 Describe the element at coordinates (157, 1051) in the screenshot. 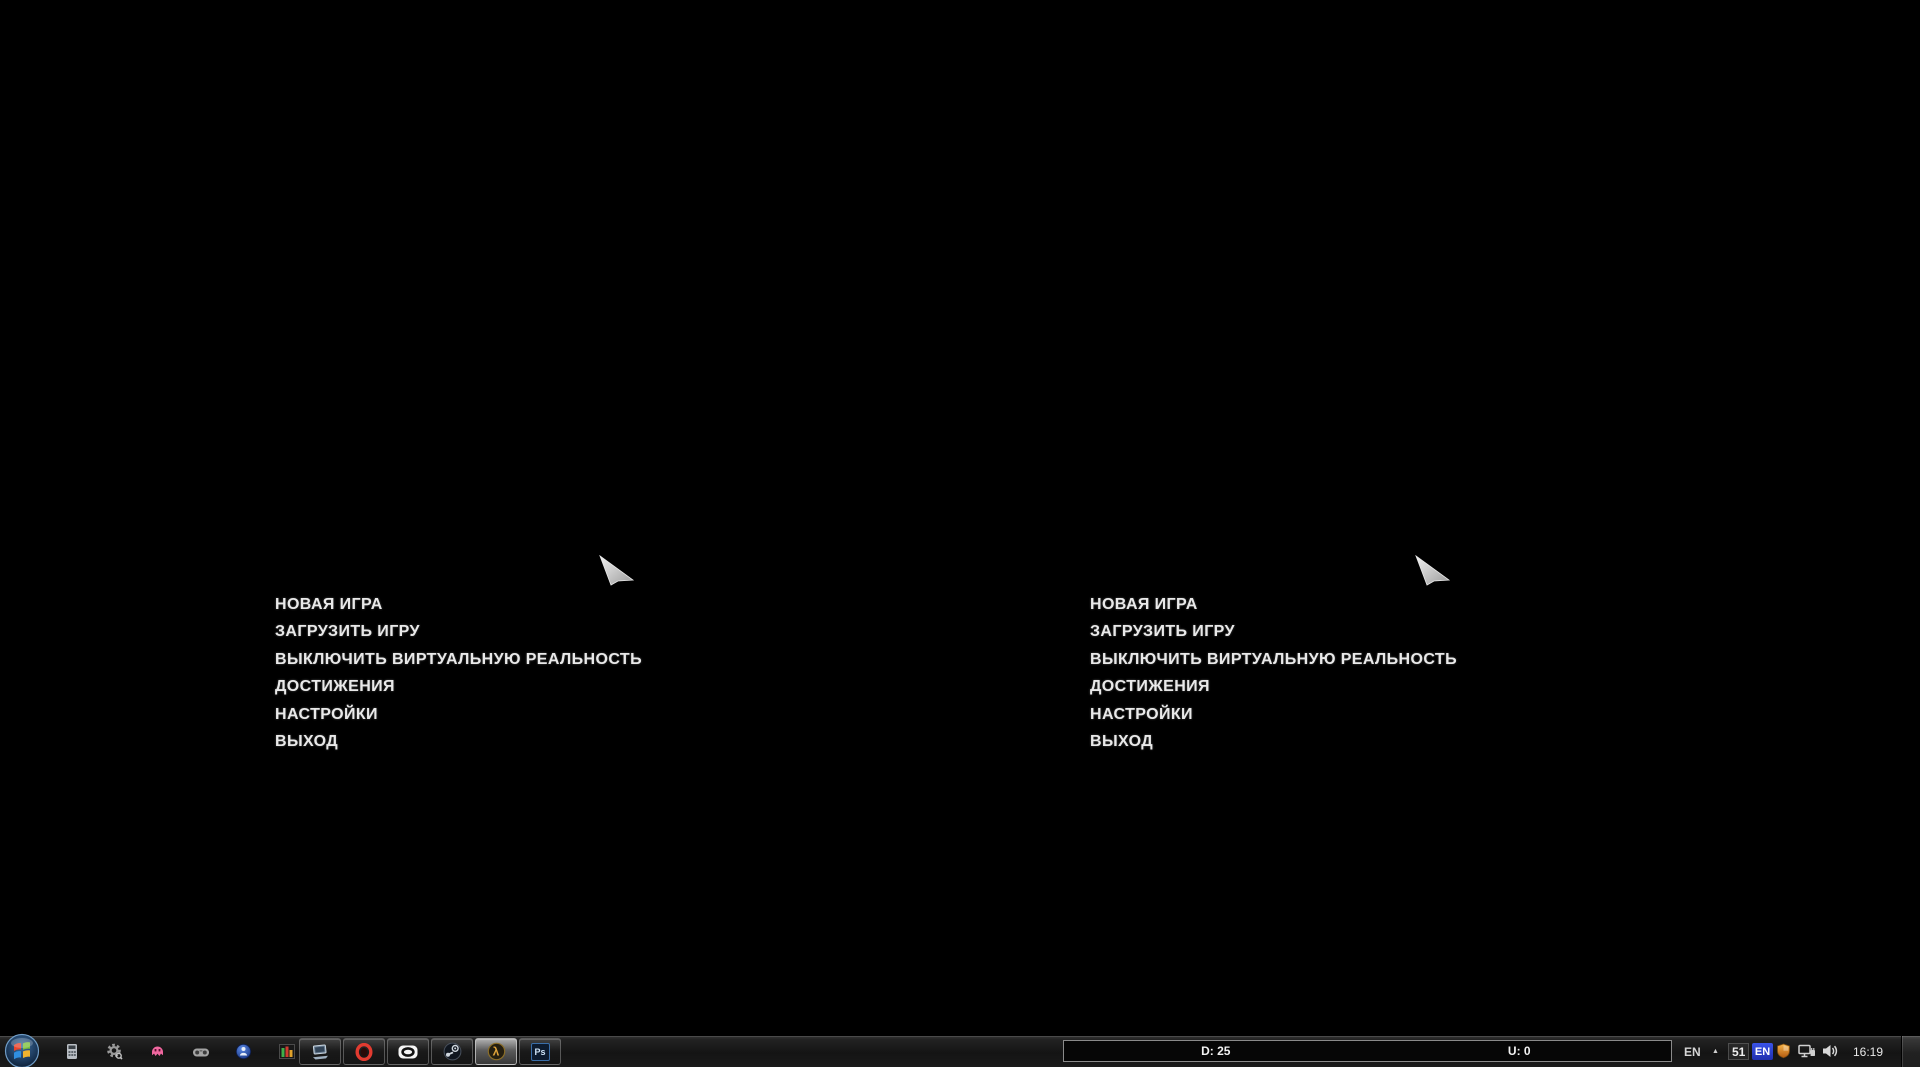

I see `pink-creature-icon` at that location.